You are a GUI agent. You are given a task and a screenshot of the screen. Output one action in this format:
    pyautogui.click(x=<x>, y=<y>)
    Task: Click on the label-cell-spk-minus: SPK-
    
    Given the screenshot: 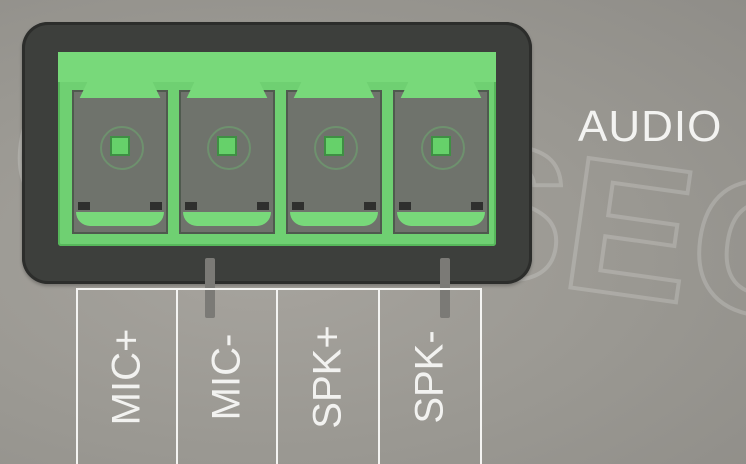 What is the action you would take?
    pyautogui.click(x=430, y=376)
    